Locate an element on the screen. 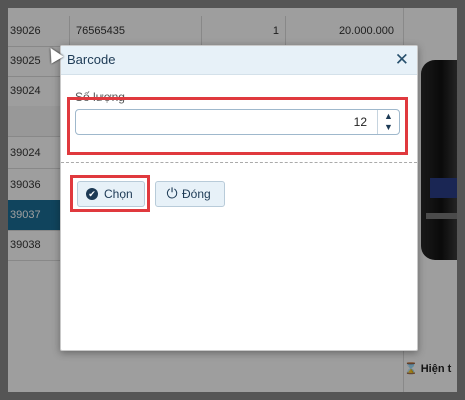 This screenshot has height=400, width=465. highlight-box-choose is located at coordinates (110, 193).